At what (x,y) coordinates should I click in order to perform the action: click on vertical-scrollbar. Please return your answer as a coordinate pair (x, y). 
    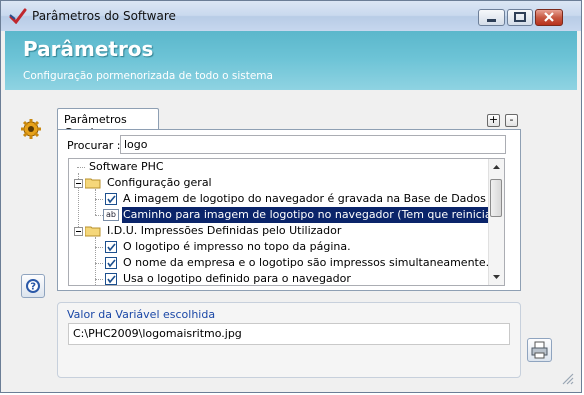
    Looking at the image, I should click on (496, 222).